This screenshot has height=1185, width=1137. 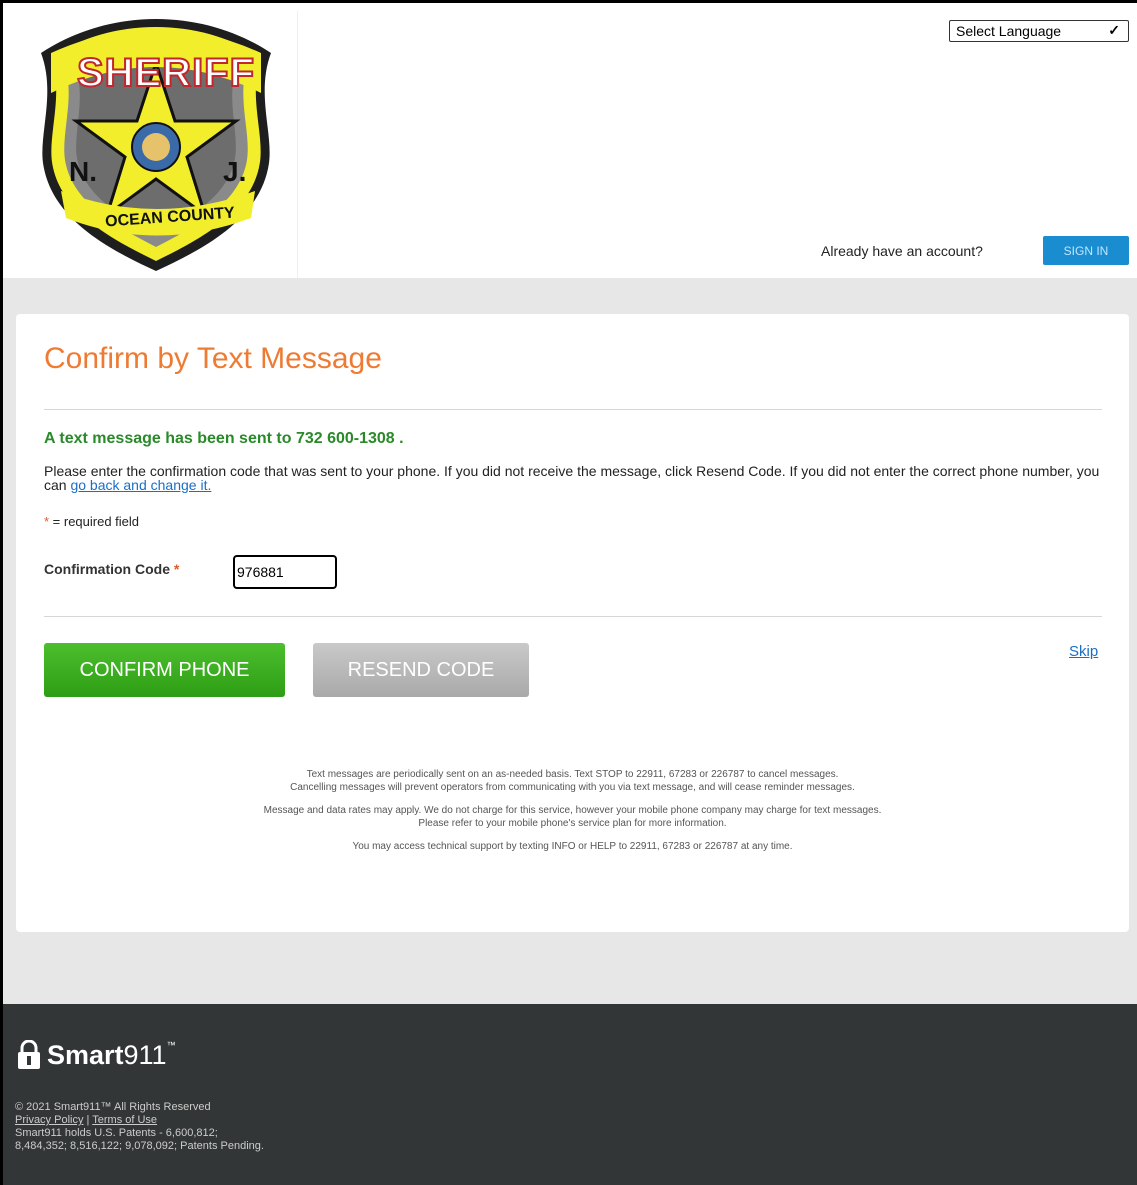 I want to click on required-note: * = required field, so click(x=91, y=521).